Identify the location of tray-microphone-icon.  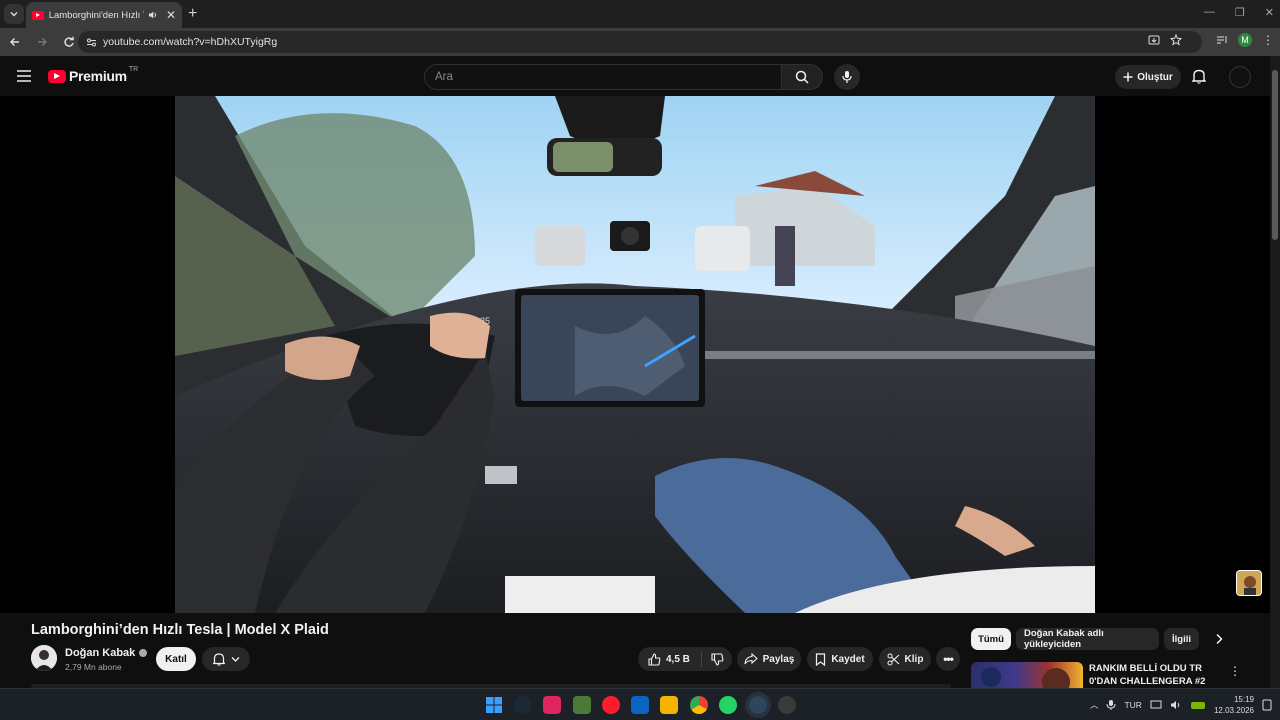
(1111, 705).